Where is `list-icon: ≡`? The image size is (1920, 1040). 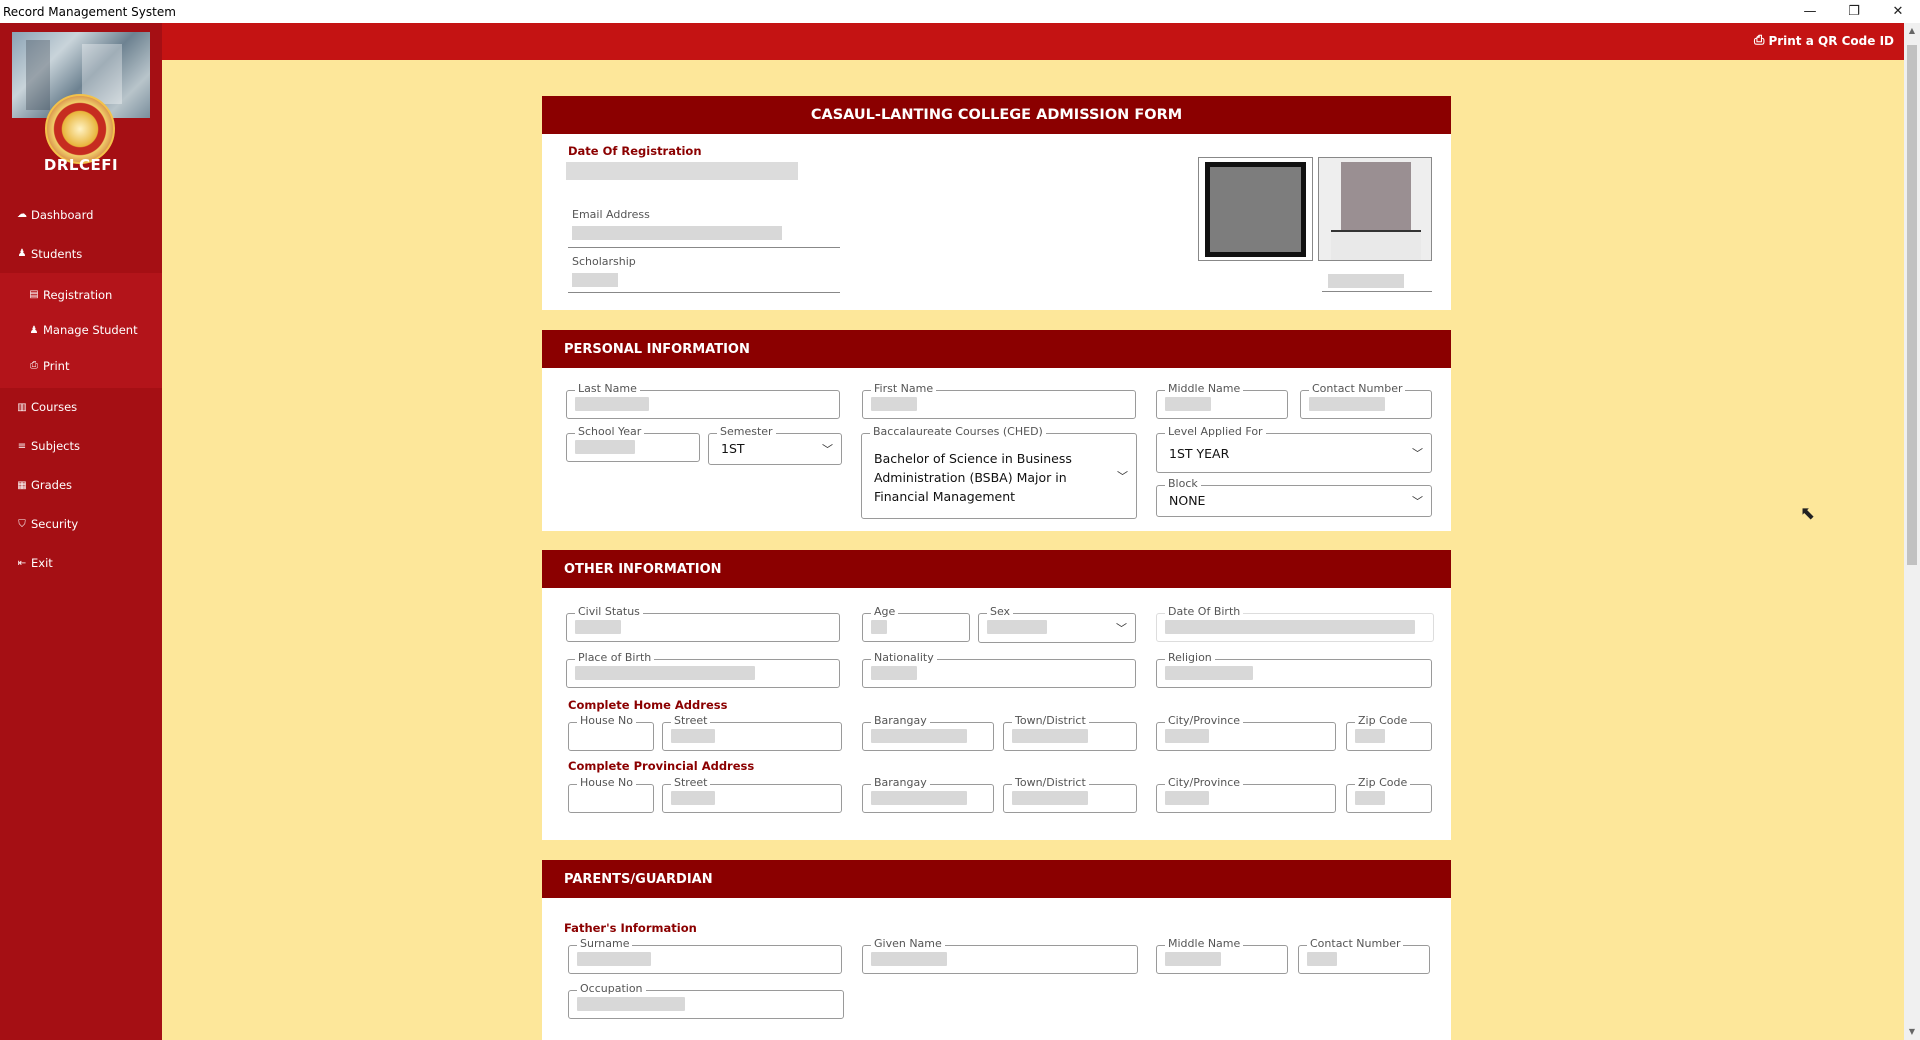 list-icon: ≡ is located at coordinates (22, 446).